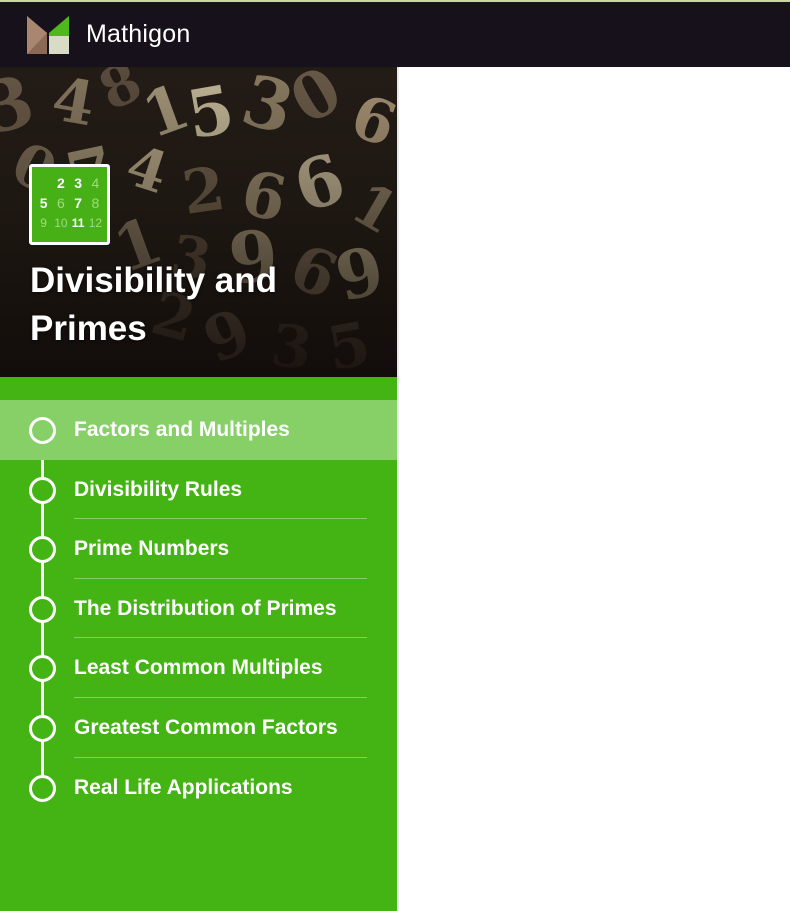  I want to click on chapter-item-distribution-of-primes: The Distribution of Primes, so click(198, 609).